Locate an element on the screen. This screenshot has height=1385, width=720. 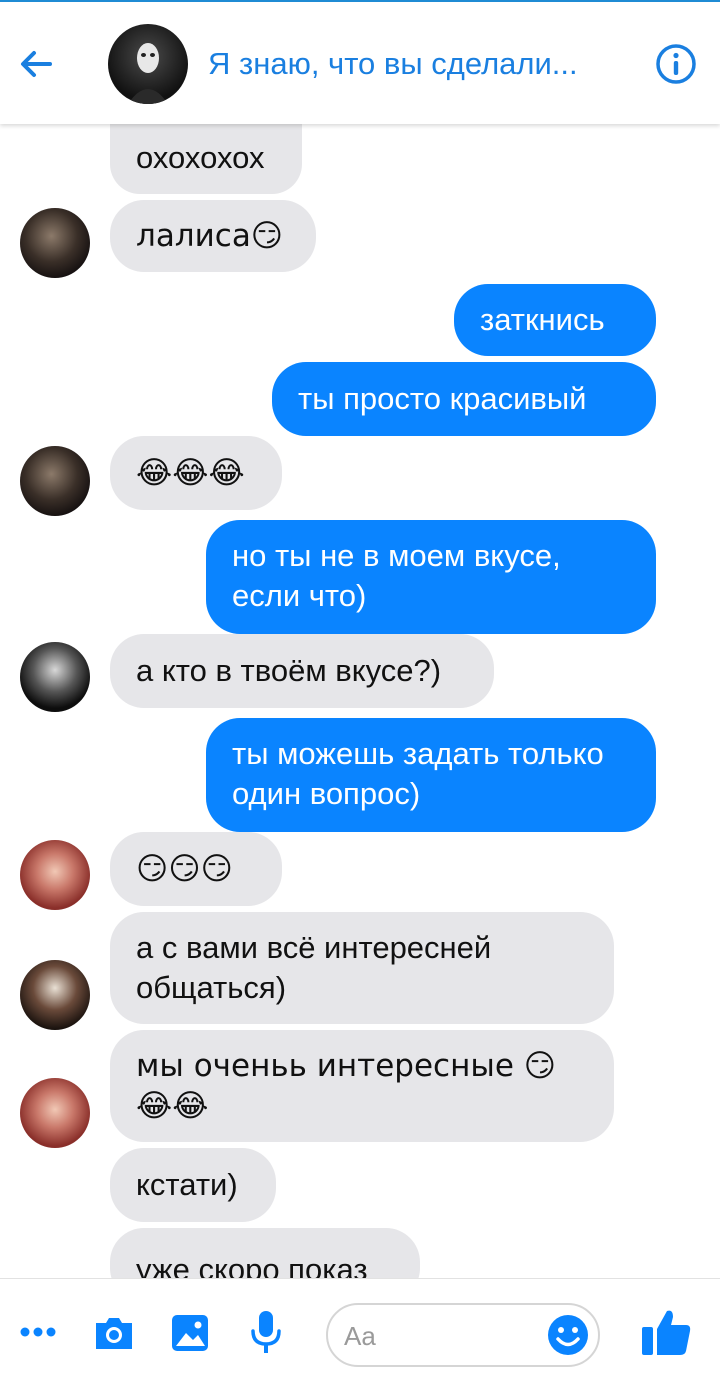
incoming-message: а кто в твоём вкусе?) is located at coordinates (302, 671).